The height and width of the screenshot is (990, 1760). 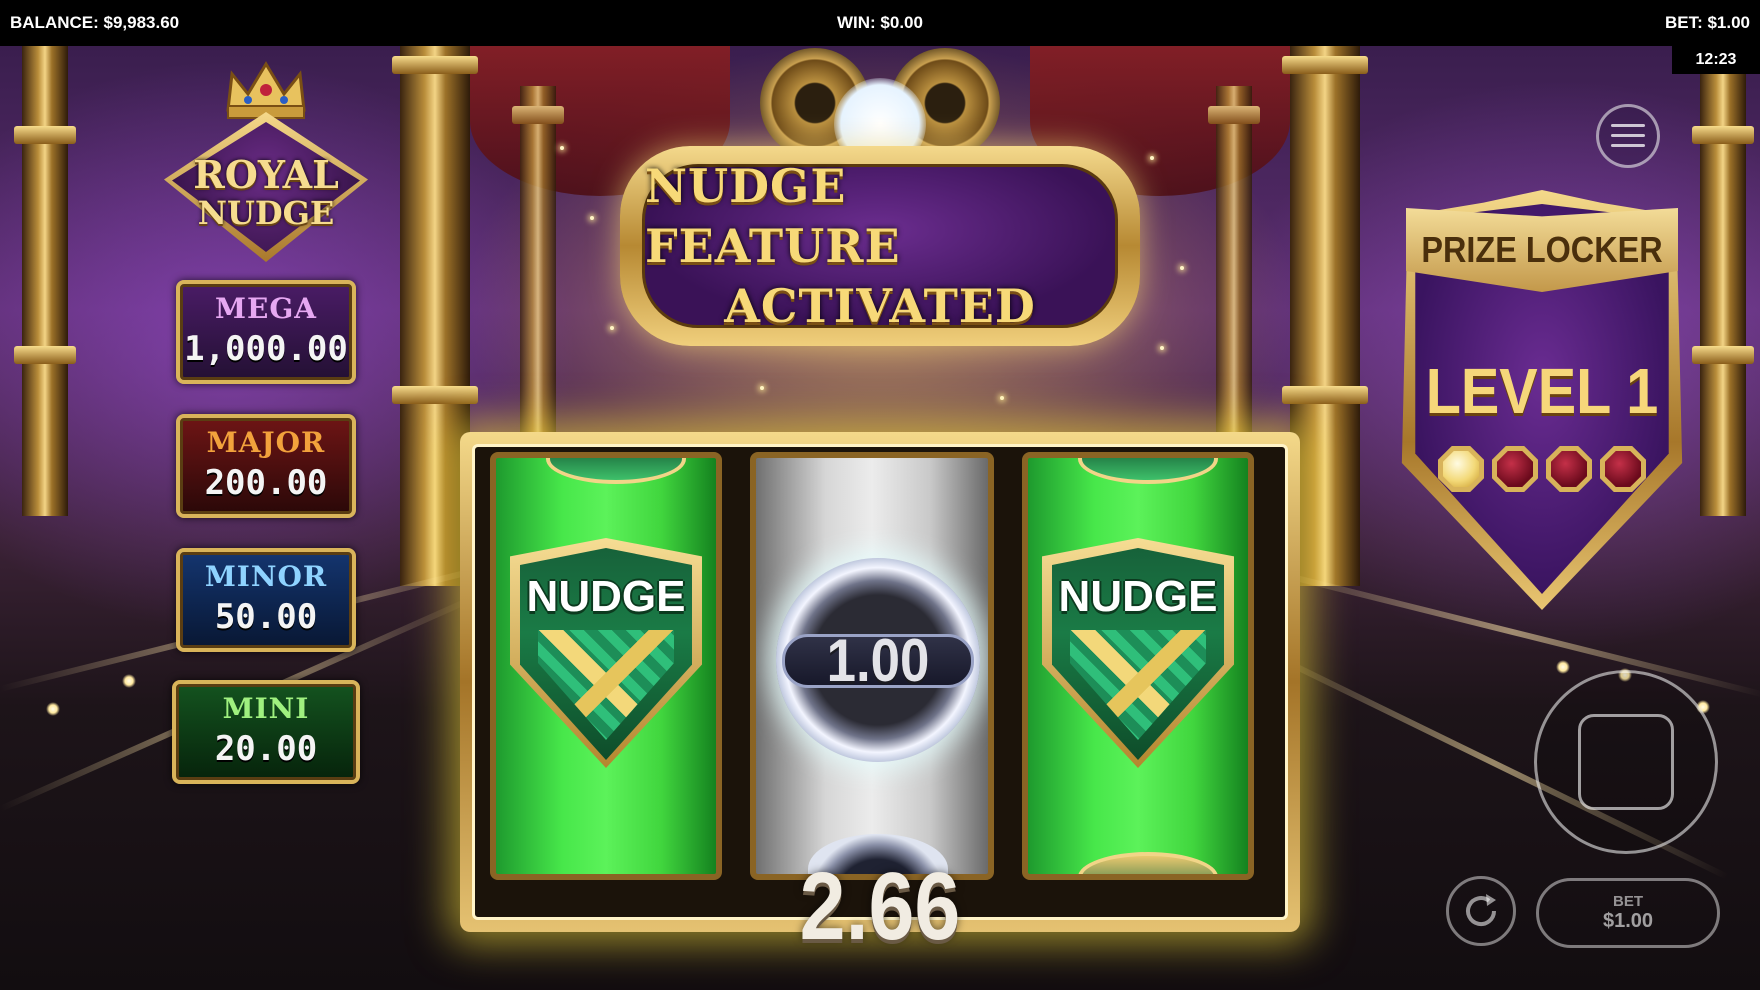 I want to click on menu-button, so click(x=1628, y=136).